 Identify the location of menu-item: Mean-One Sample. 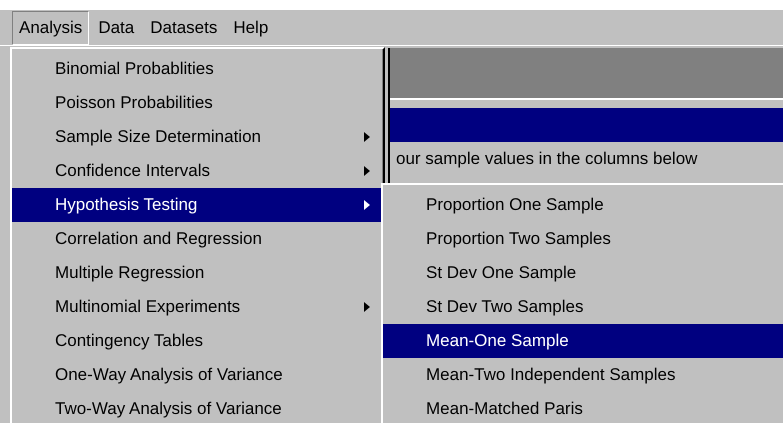
(583, 341).